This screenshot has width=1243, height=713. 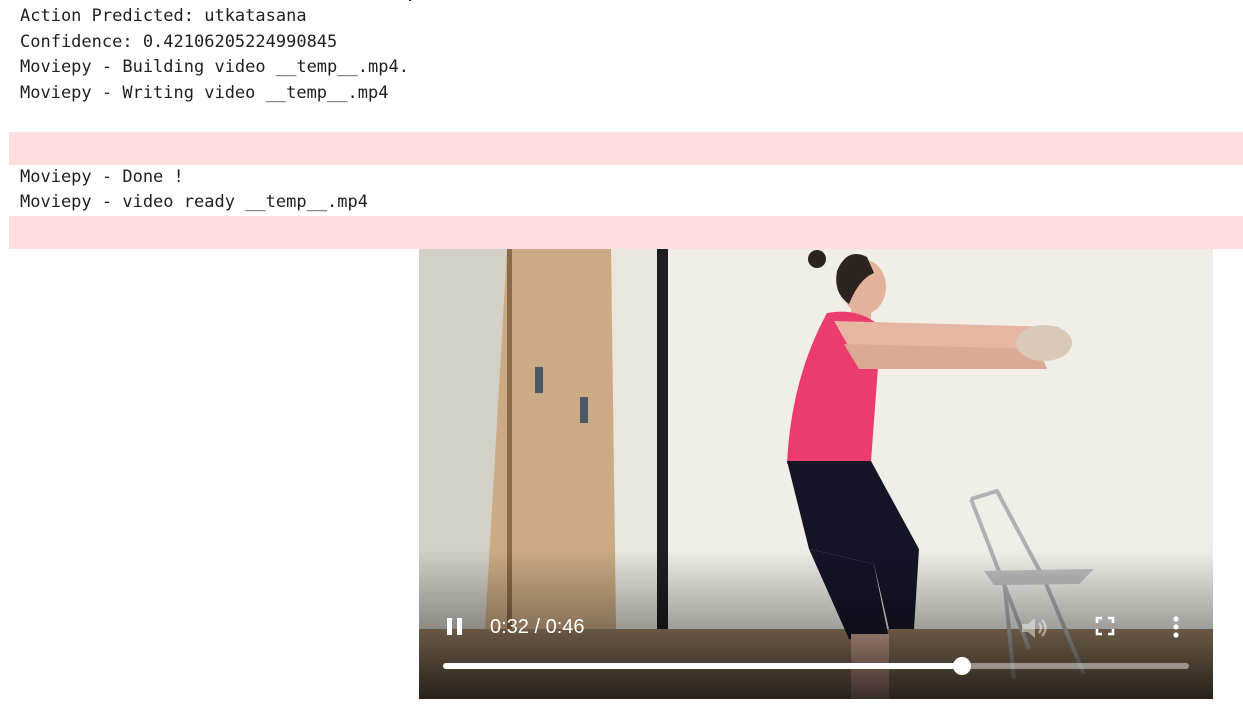 I want to click on pause-button, so click(x=455, y=627).